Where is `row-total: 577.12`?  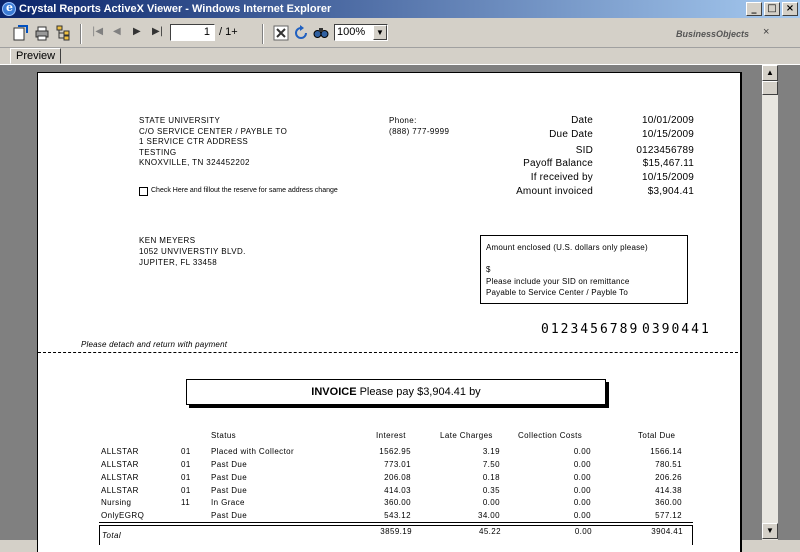
row-total: 577.12 is located at coordinates (668, 515).